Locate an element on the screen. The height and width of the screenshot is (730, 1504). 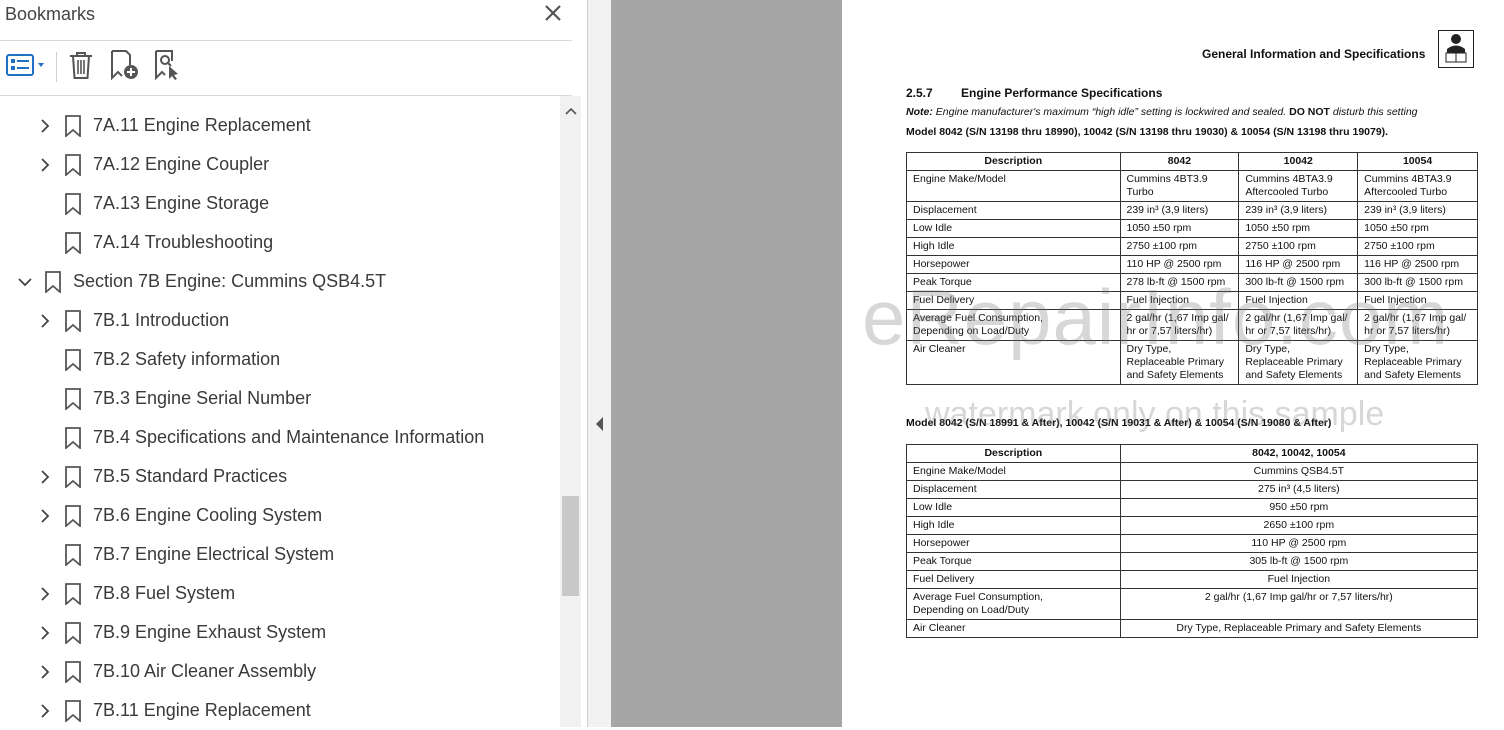
scrollbar-track is located at coordinates (570, 411).